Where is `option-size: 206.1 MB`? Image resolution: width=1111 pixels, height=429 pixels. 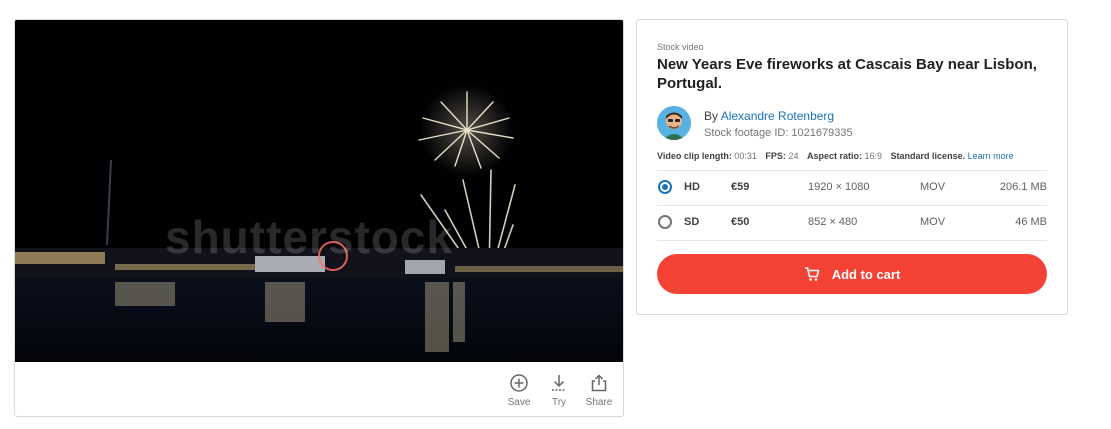
option-size: 206.1 MB is located at coordinates (1023, 187).